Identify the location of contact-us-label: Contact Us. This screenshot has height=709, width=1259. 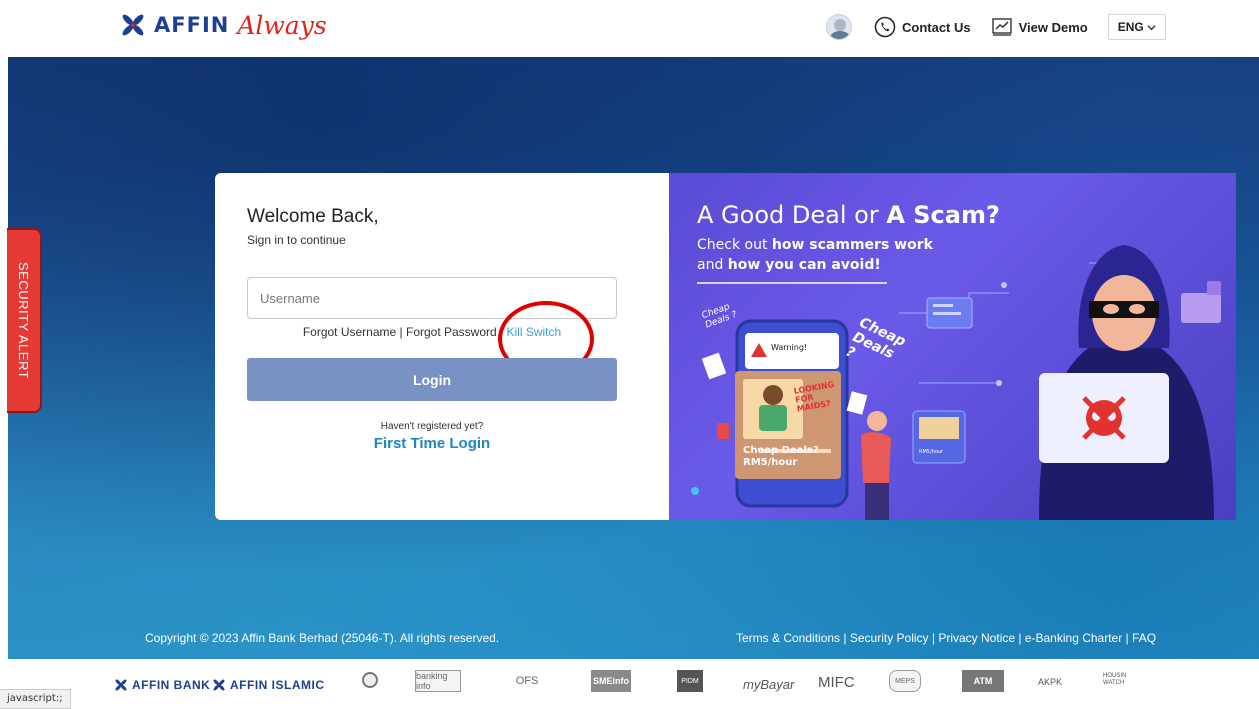
(936, 27).